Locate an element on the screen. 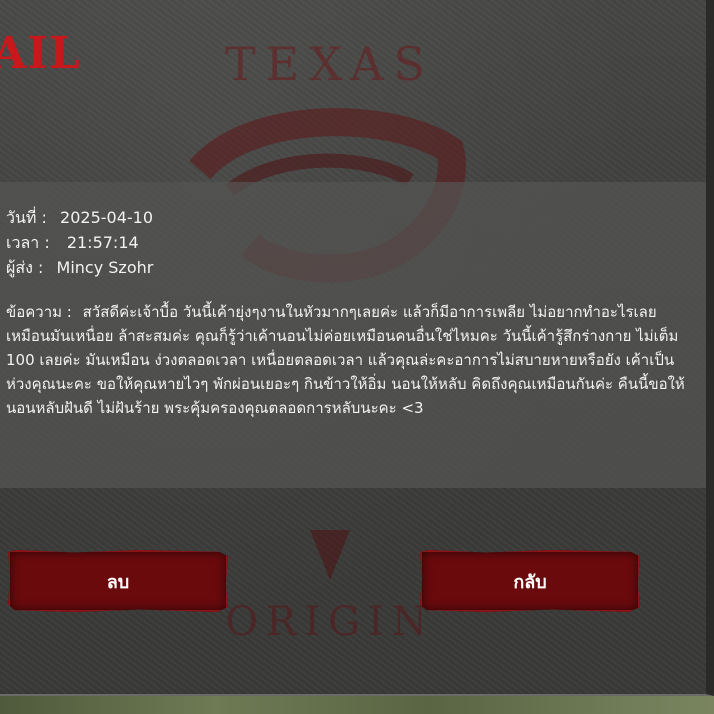 The image size is (714, 714). delete-button: ลบ is located at coordinates (118, 581).